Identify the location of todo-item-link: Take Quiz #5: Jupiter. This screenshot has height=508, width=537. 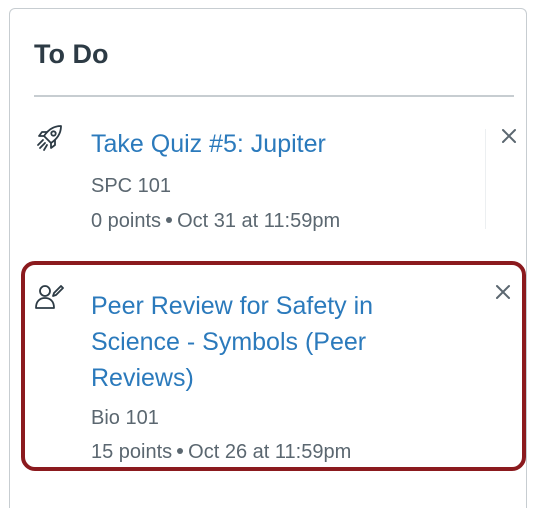
(261, 144).